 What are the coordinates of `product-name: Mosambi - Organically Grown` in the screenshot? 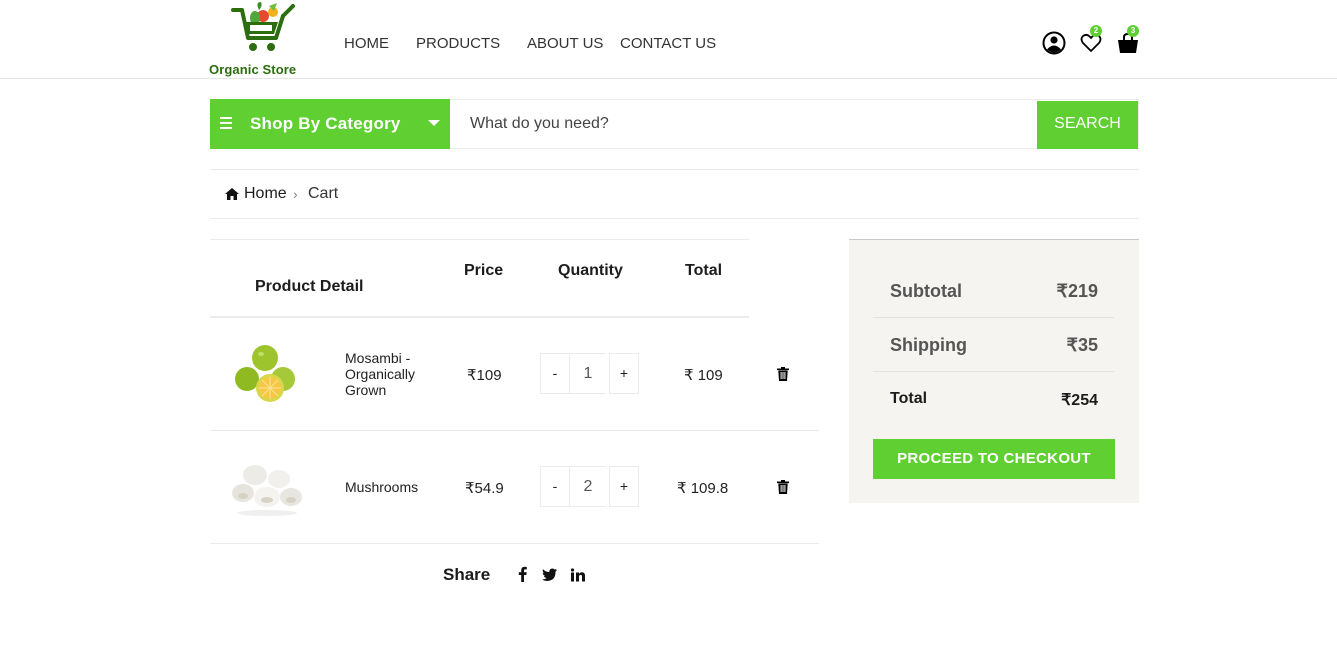 It's located at (390, 374).